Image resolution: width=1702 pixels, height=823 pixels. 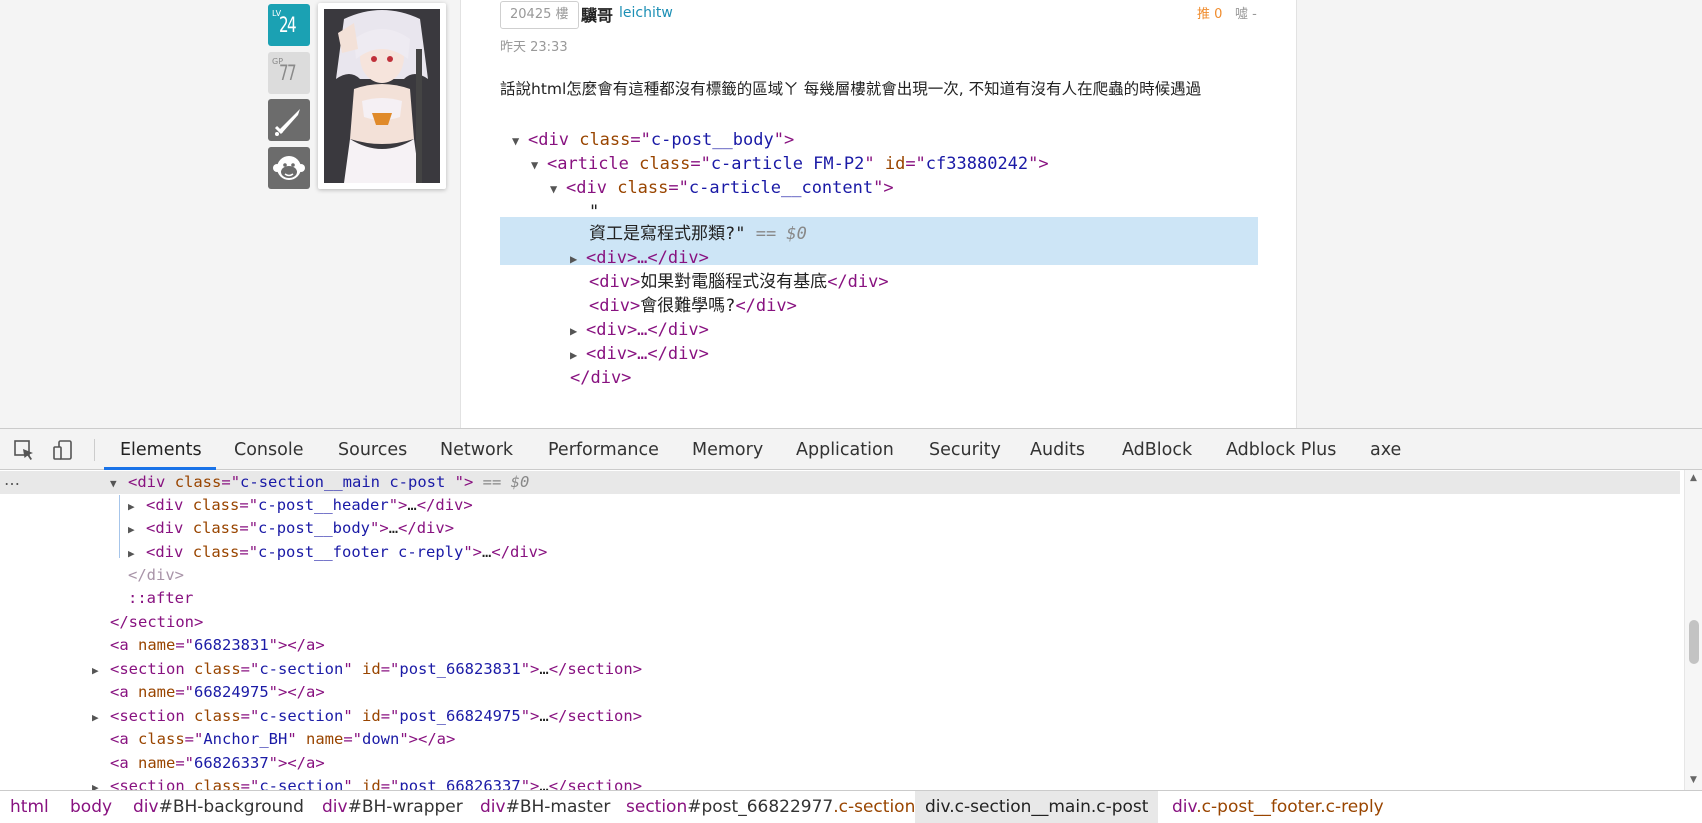 I want to click on embed-line-body: ▼ <div class="c-post__body">, so click(x=653, y=140).